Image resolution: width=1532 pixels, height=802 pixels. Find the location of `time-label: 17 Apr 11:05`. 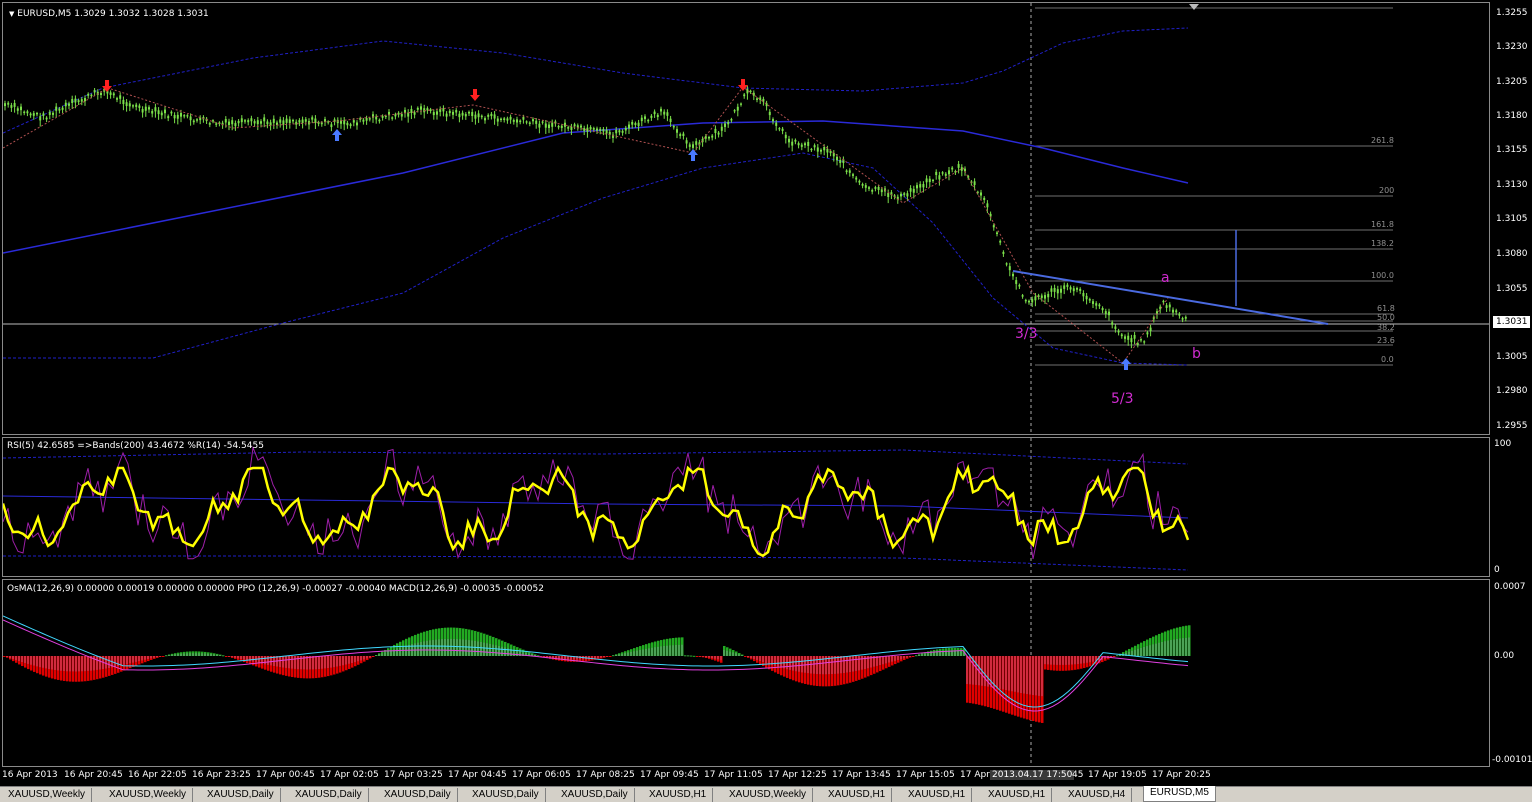

time-label: 17 Apr 11:05 is located at coordinates (733, 775).